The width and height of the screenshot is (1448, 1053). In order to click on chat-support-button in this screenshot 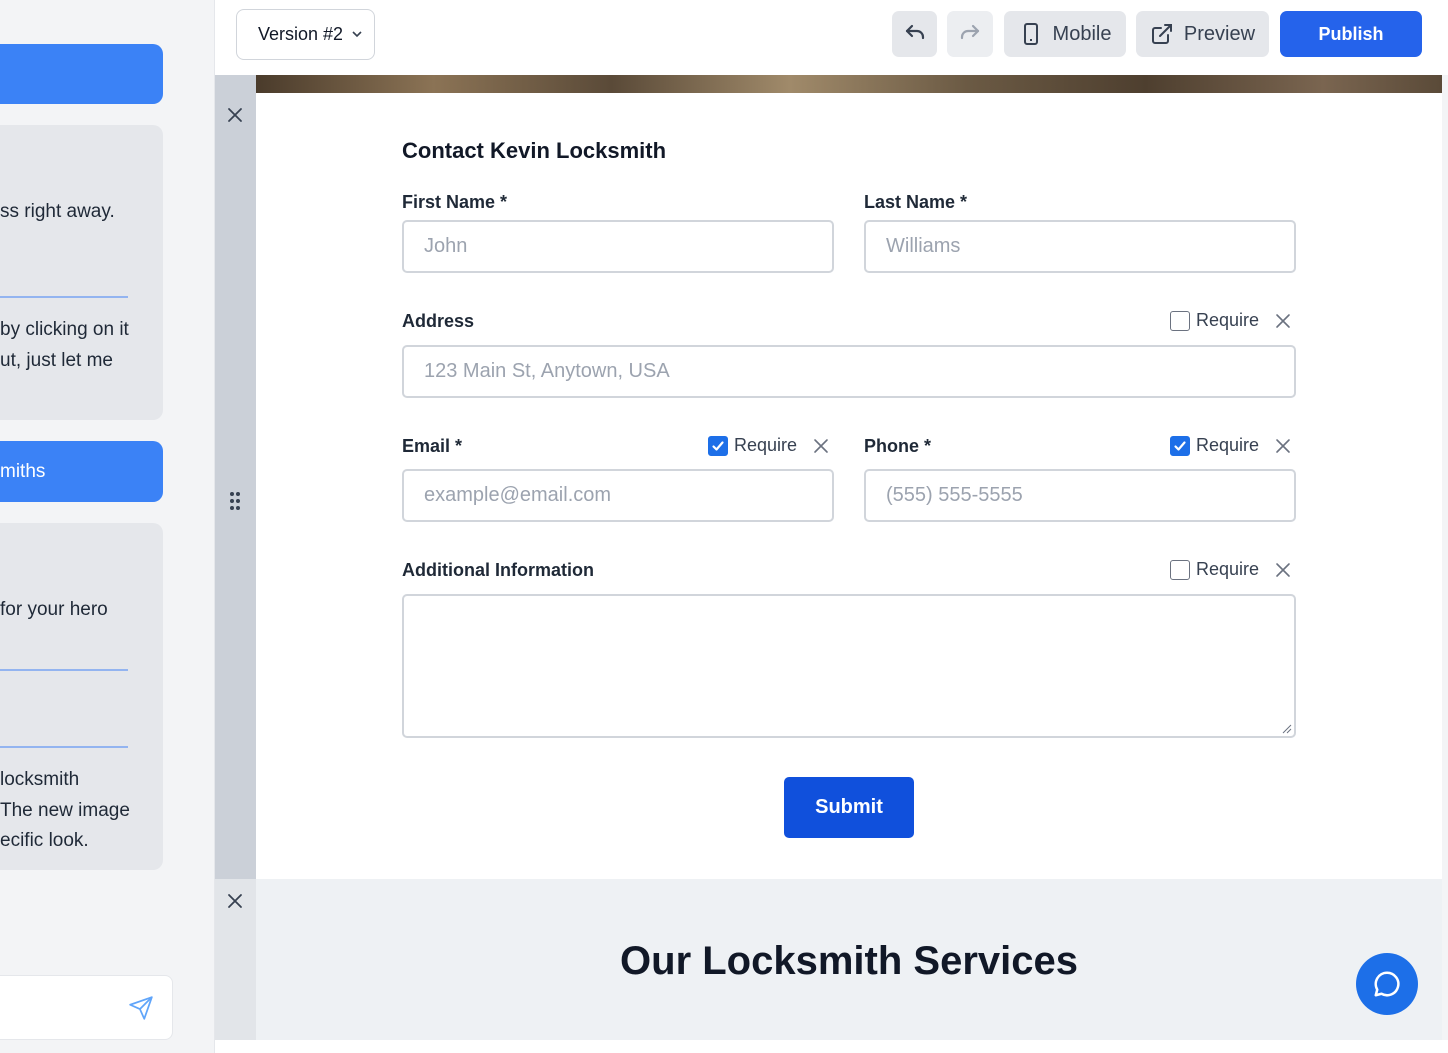, I will do `click(1387, 984)`.